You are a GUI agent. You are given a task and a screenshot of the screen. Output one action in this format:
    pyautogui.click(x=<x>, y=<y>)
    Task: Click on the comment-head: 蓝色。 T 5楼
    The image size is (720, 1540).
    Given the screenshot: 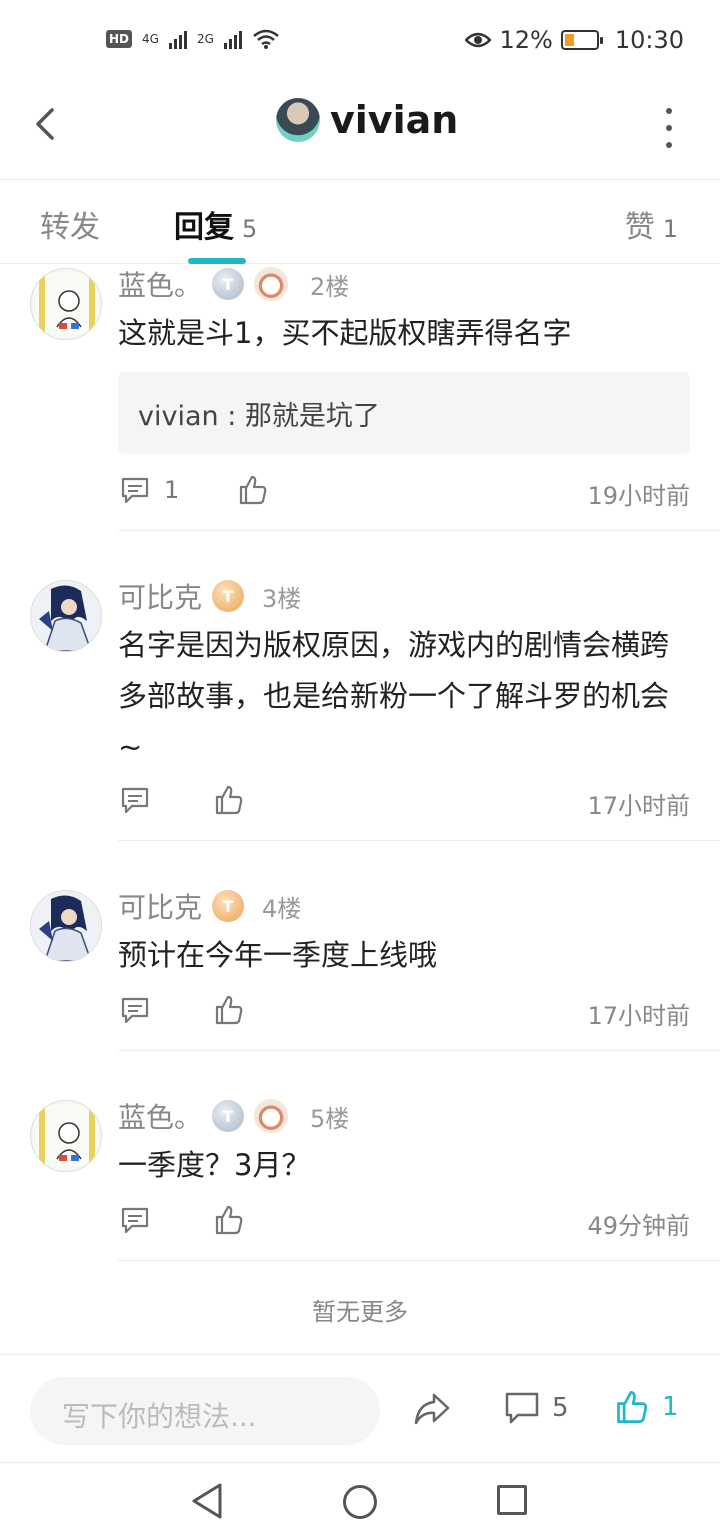 What is the action you would take?
    pyautogui.click(x=233, y=1116)
    